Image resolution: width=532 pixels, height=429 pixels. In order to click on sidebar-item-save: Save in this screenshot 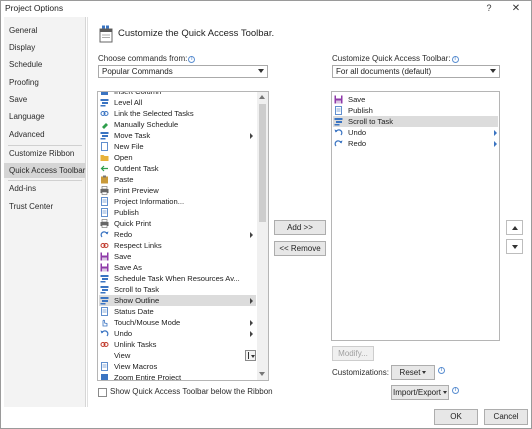, I will do `click(45, 99)`.